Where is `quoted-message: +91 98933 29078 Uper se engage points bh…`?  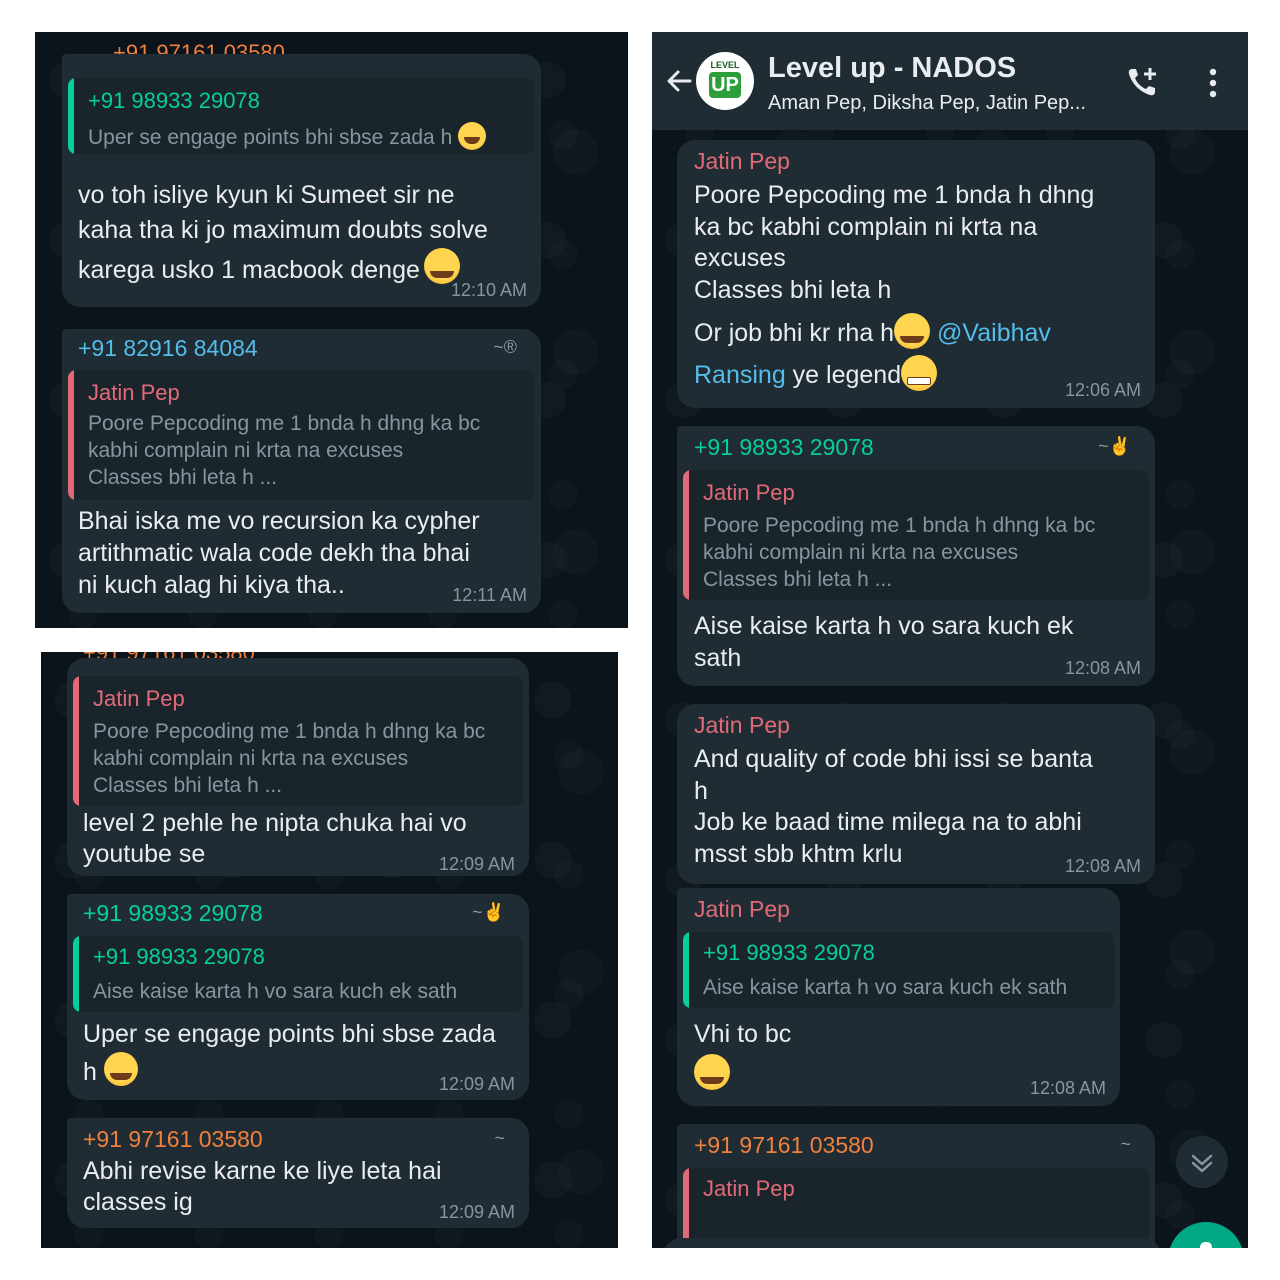 quoted-message: +91 98933 29078 Uper se engage points bh… is located at coordinates (301, 116).